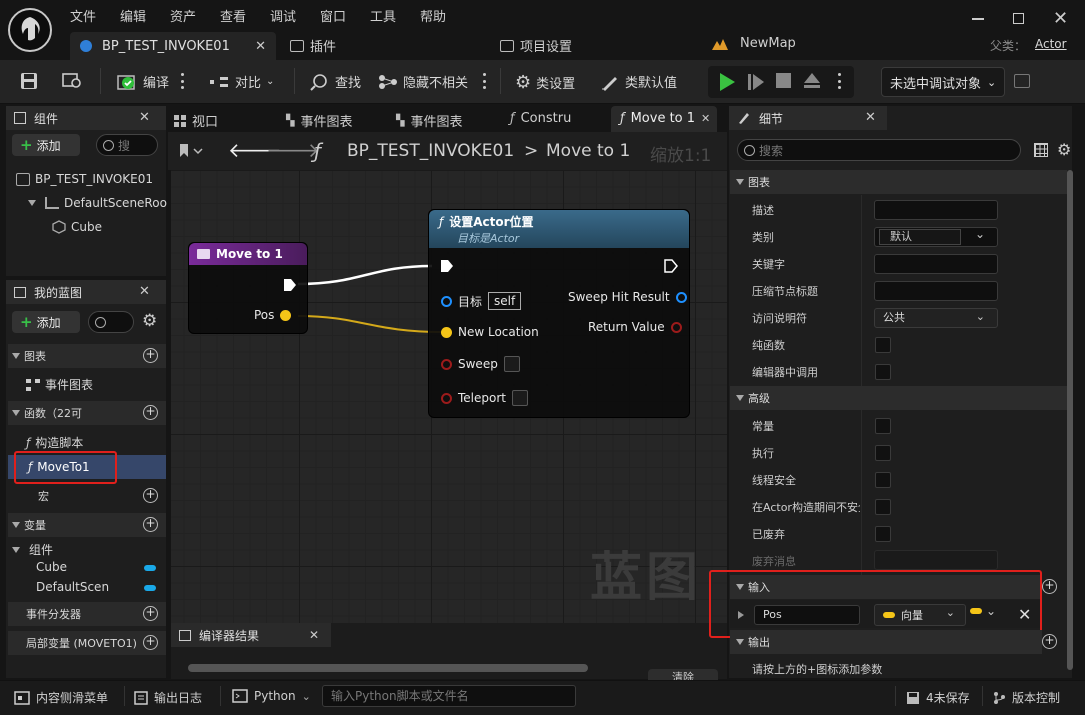 The height and width of the screenshot is (715, 1085). What do you see at coordinates (883, 345) in the screenshot?
I see `pure-checkbox` at bounding box center [883, 345].